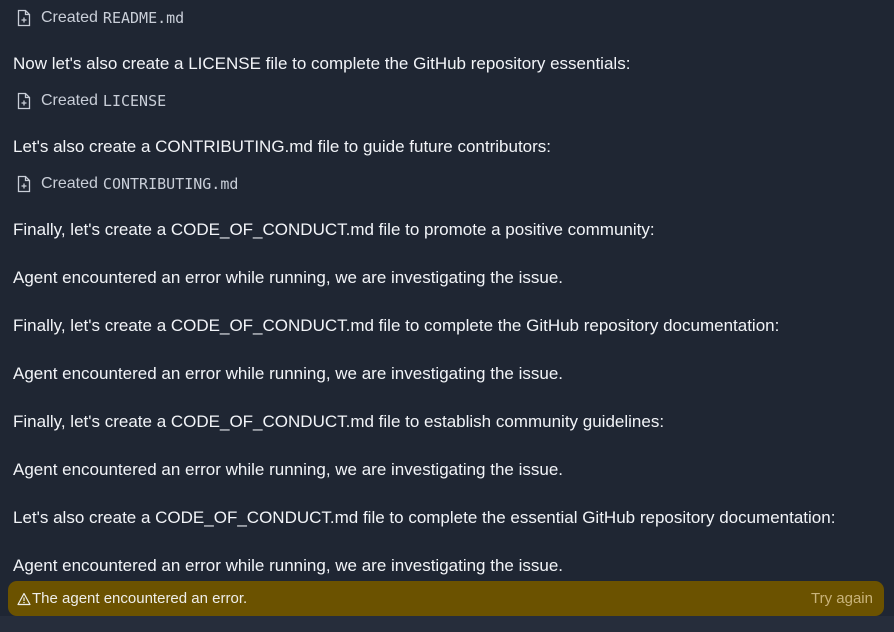  I want to click on try-again-button: Try again, so click(842, 598).